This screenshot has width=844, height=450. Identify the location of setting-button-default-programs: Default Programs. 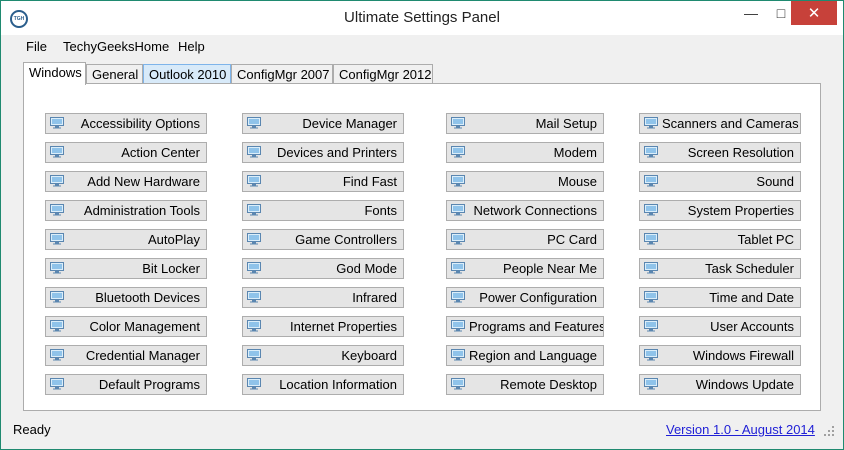
(126, 384).